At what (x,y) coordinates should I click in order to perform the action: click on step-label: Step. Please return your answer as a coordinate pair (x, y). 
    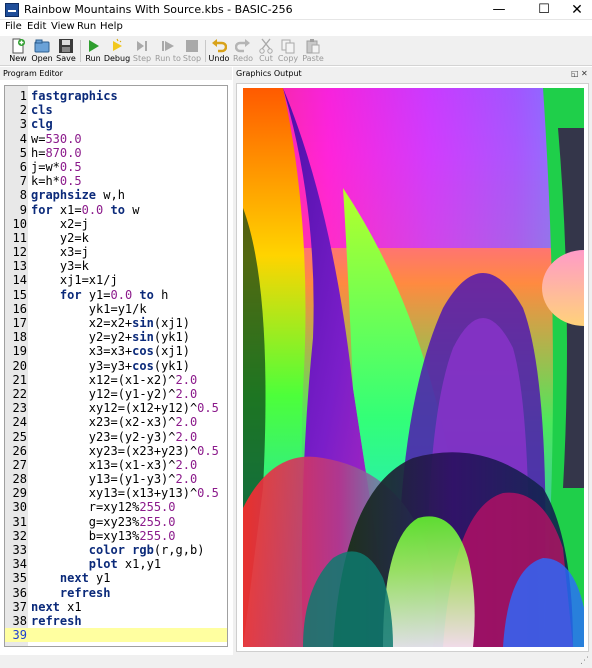
    Looking at the image, I should click on (142, 58).